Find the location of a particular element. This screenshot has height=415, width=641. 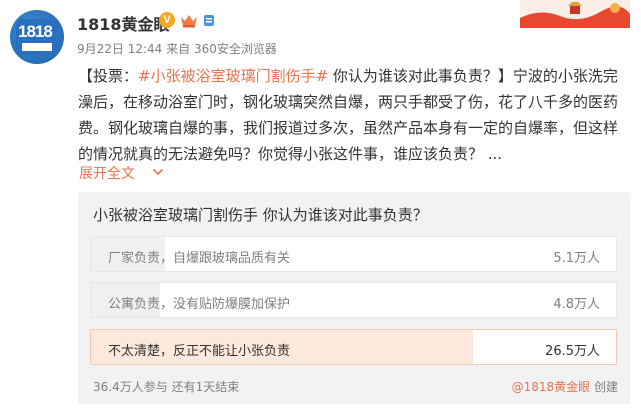

poll-option-count: 4.8万人 is located at coordinates (576, 304).